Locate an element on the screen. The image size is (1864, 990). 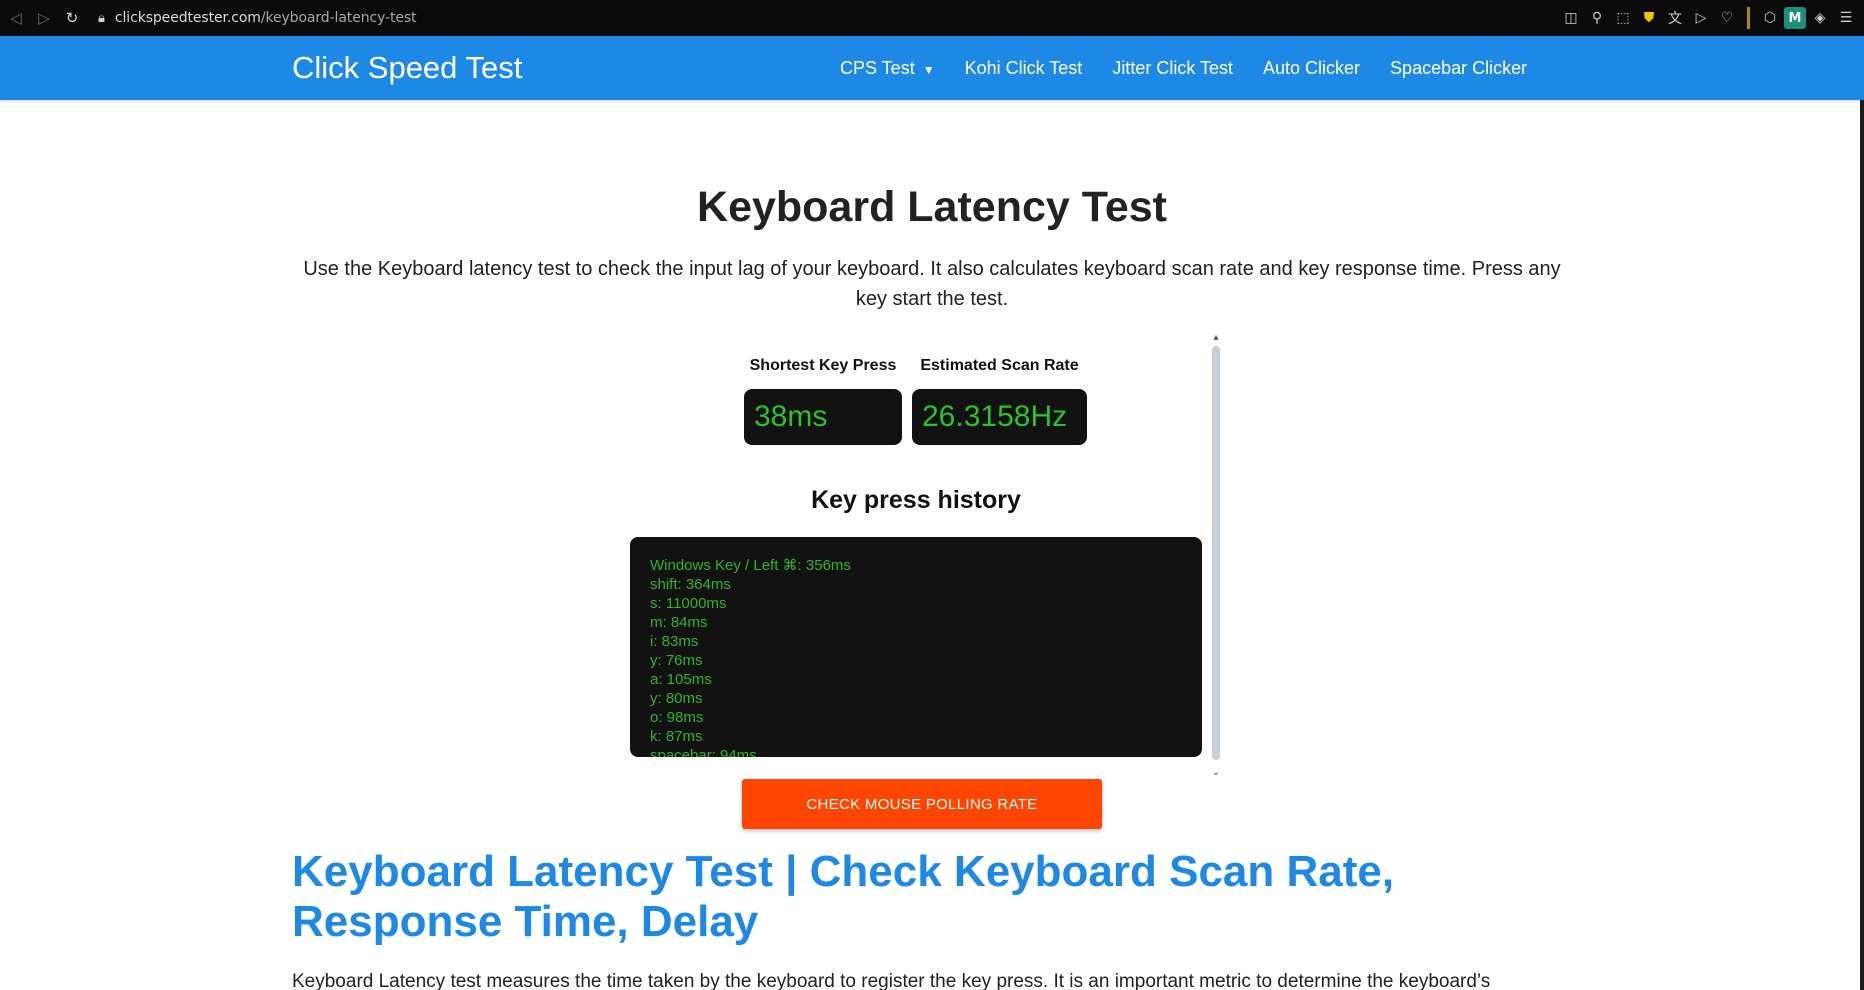
url-path: /keyboard-latency-test is located at coordinates (338, 18).